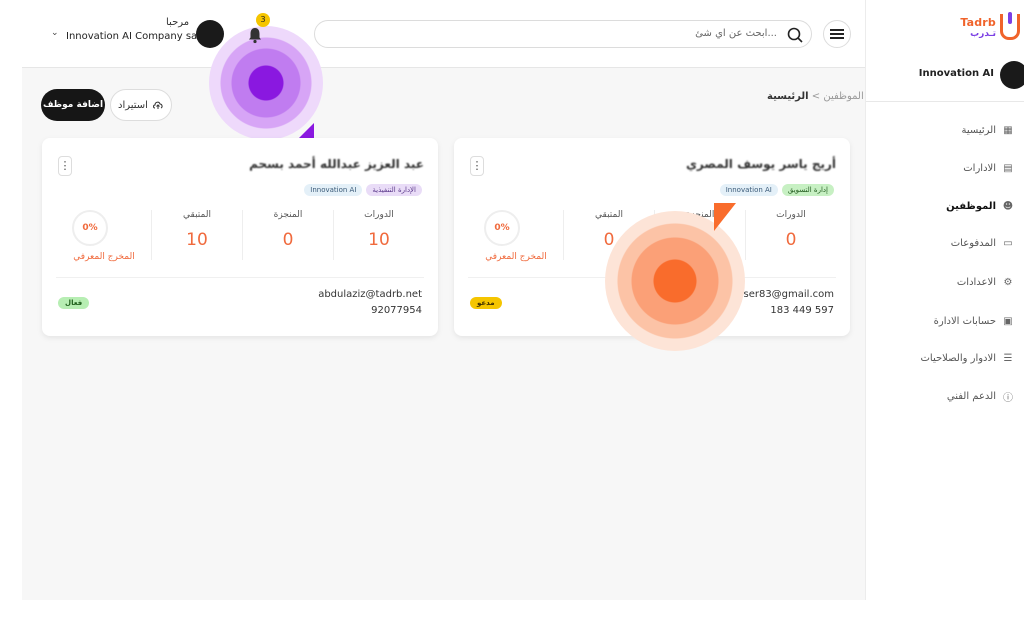  I want to click on sidebar-item-label: حسابات الادارة, so click(964, 321).